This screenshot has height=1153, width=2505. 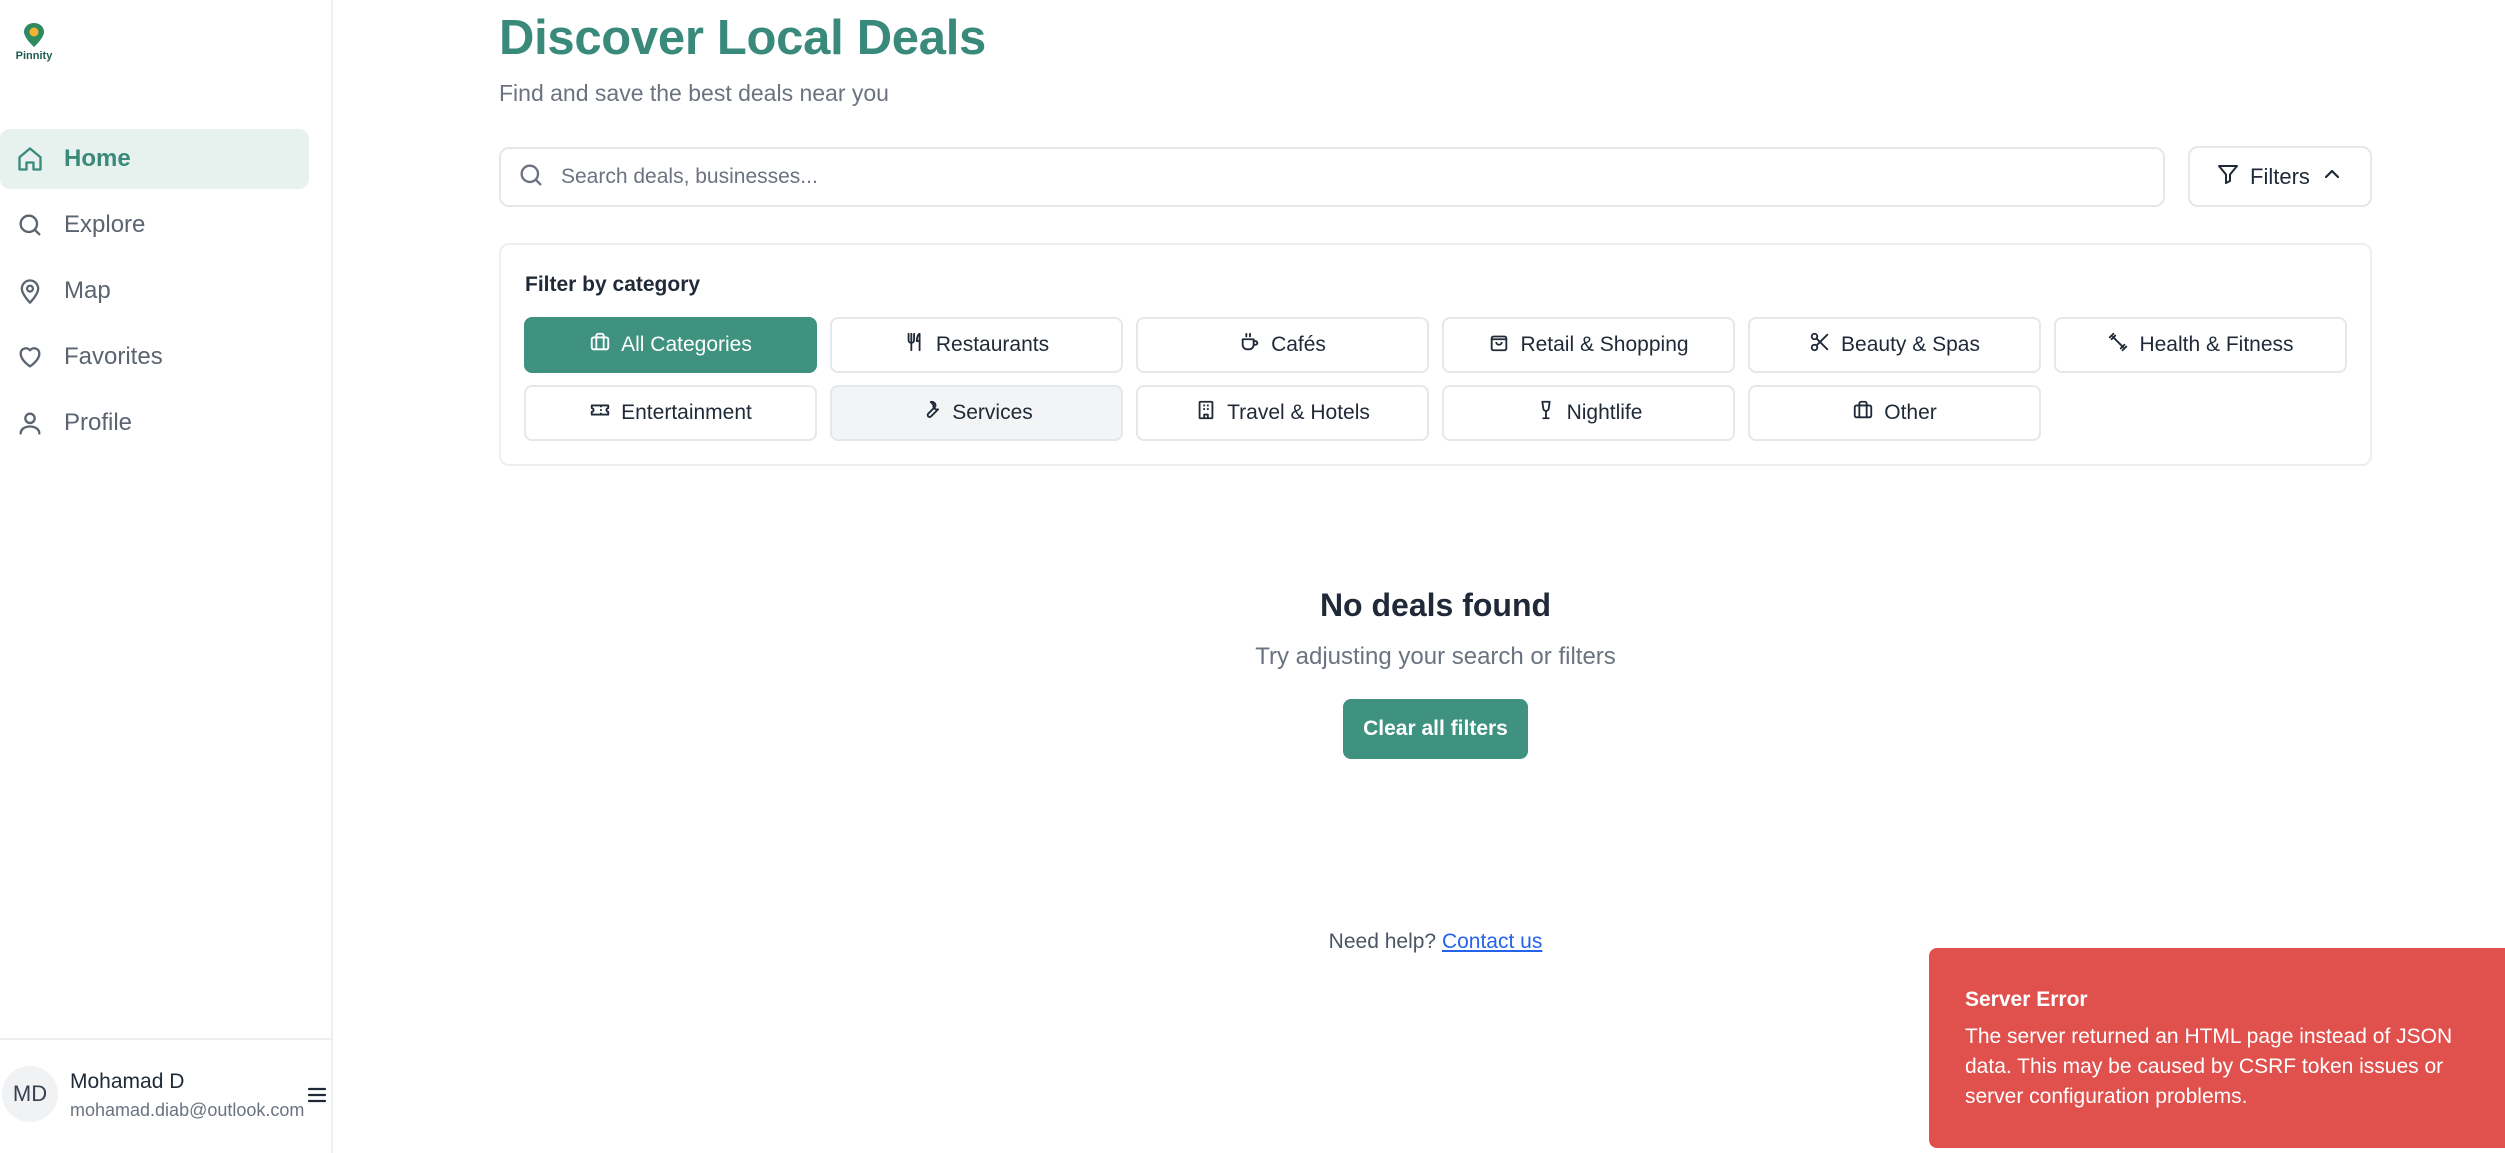 I want to click on category-travel-hotels-button: Travel & Hotels, so click(x=1282, y=413).